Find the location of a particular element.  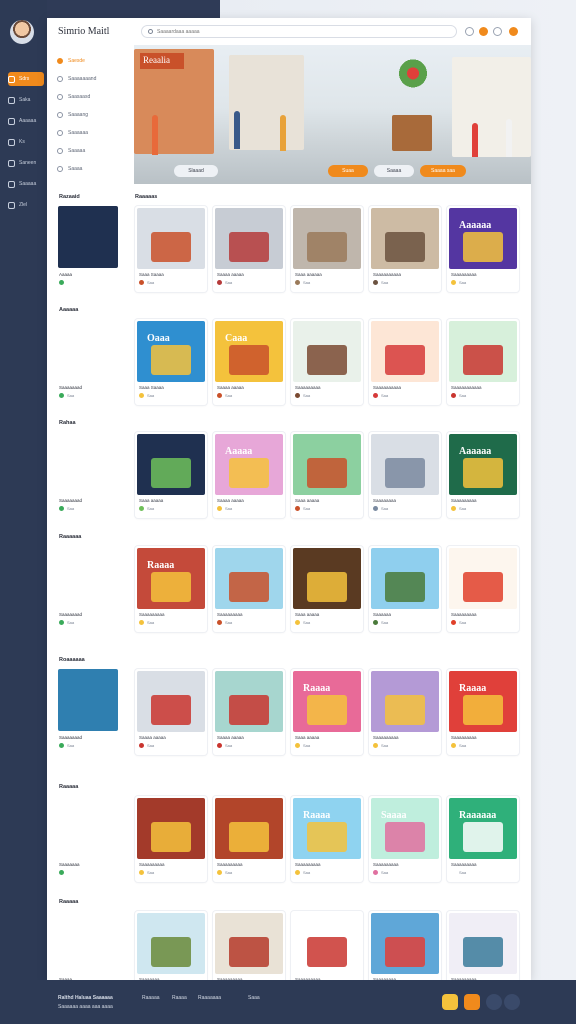

product-card: Aaaaa Saaaa aaaaa Saa is located at coordinates (249, 475).